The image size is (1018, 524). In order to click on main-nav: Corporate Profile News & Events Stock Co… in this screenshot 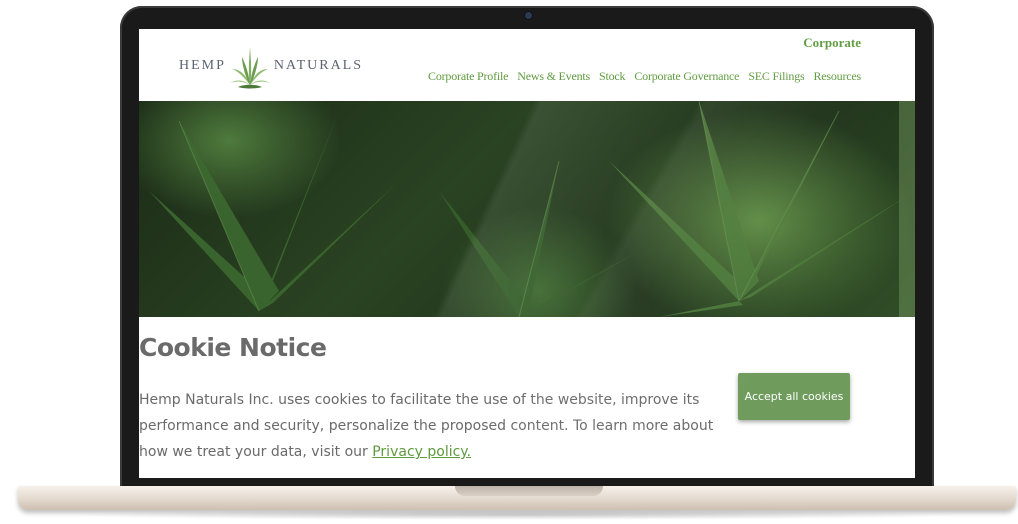, I will do `click(644, 76)`.